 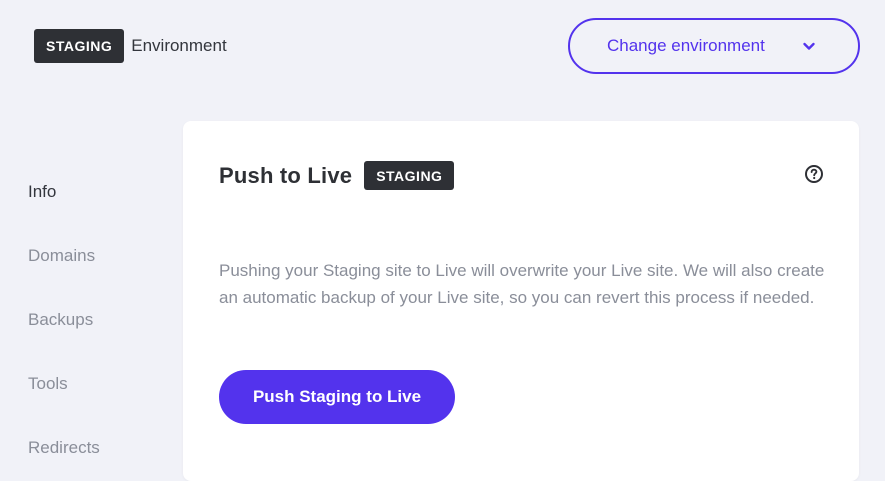 What do you see at coordinates (809, 46) in the screenshot?
I see `chevron-down-icon` at bounding box center [809, 46].